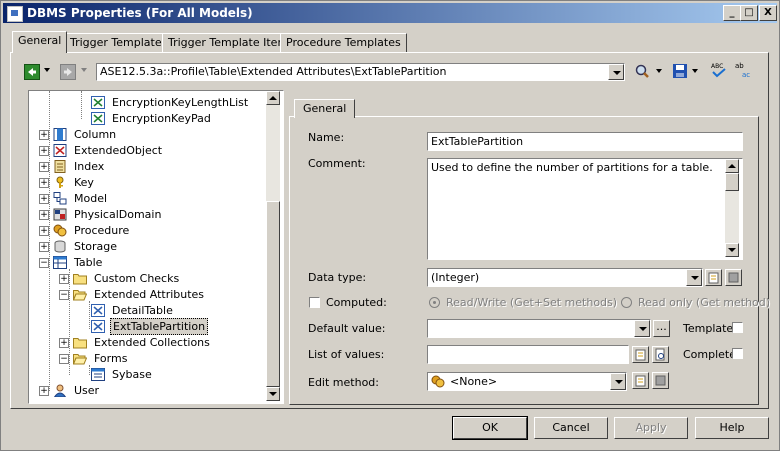  What do you see at coordinates (60, 166) in the screenshot?
I see `index-icon` at bounding box center [60, 166].